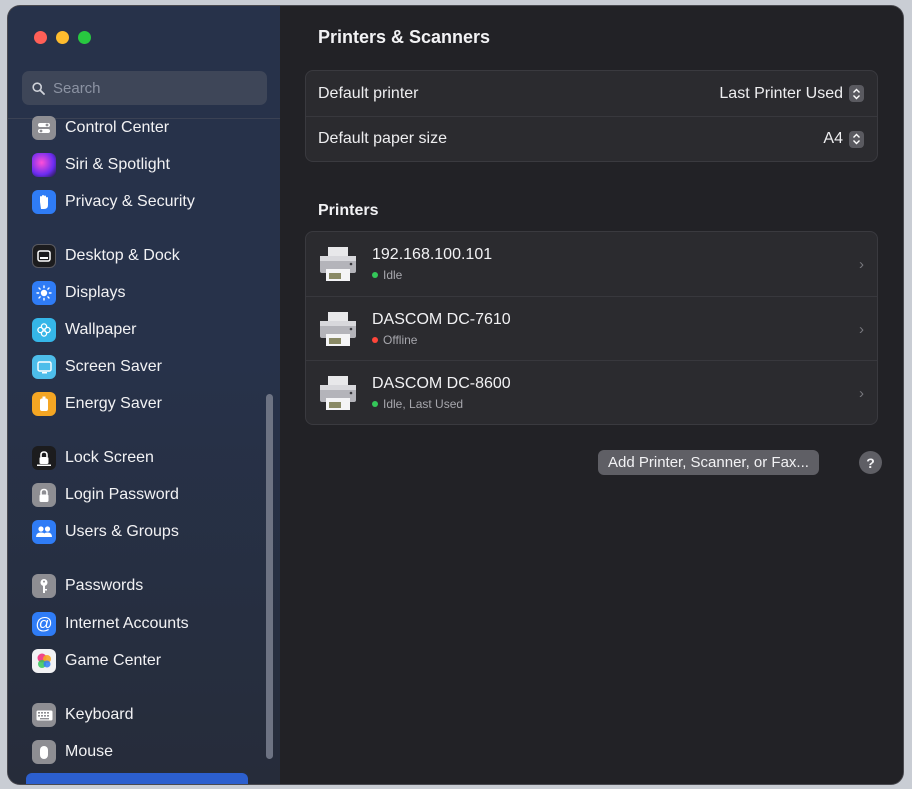 This screenshot has width=912, height=789. Describe the element at coordinates (44, 458) in the screenshot. I see `lock-icon` at that location.